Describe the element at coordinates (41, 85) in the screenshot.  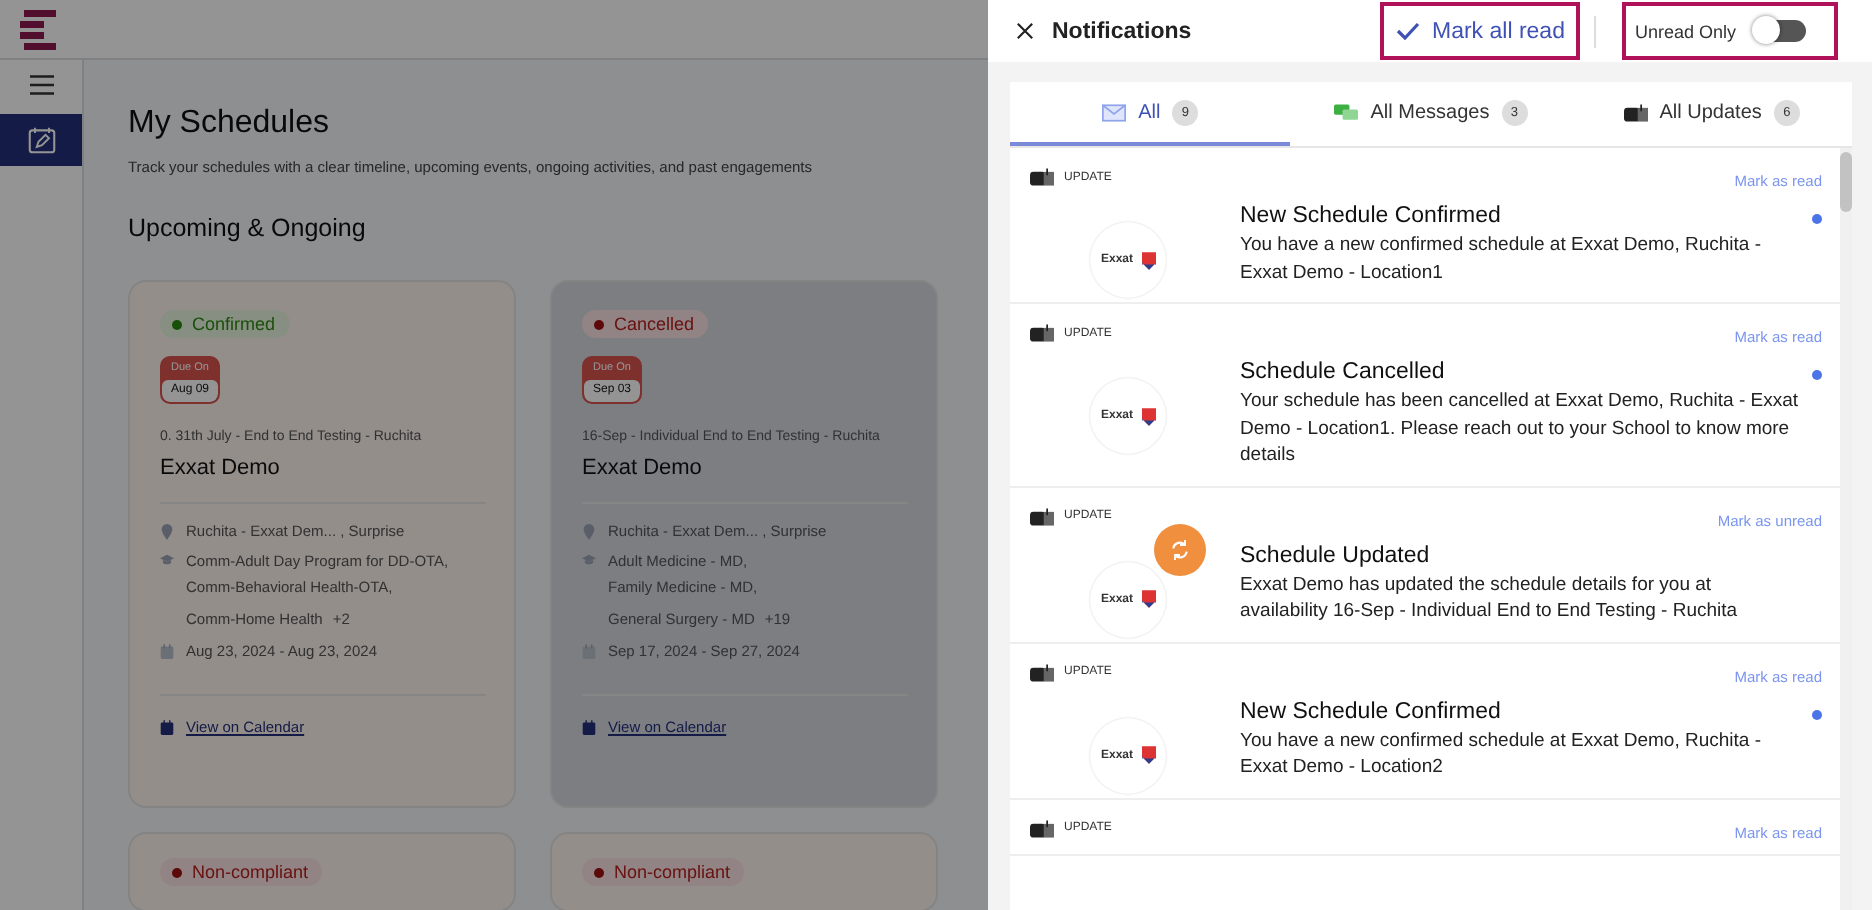
I see `menu-icon` at that location.